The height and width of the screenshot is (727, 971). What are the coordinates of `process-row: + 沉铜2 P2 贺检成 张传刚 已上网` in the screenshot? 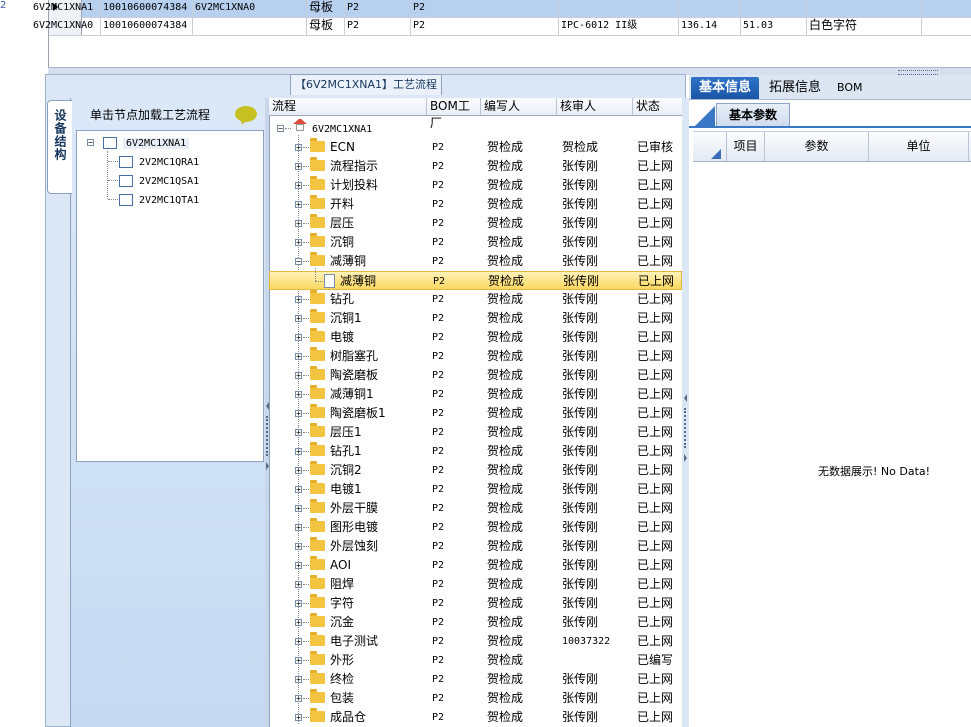 It's located at (475, 470).